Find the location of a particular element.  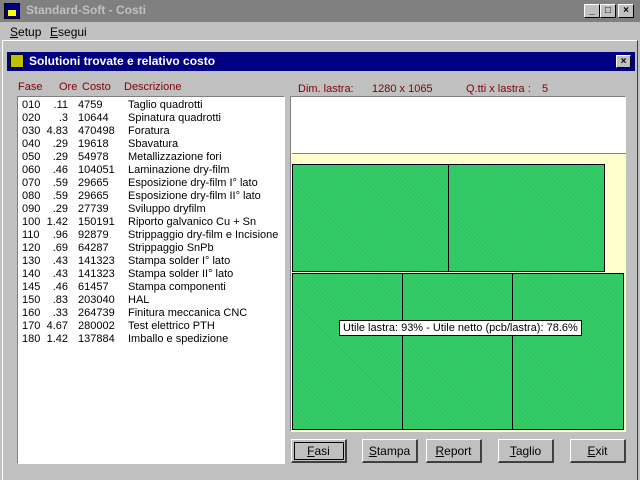

menu-esegui: Esegui is located at coordinates (68, 32).